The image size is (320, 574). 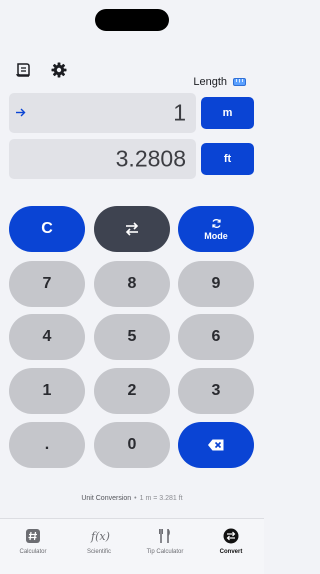 I want to click on swap-arrows-icon, so click(x=132, y=229).